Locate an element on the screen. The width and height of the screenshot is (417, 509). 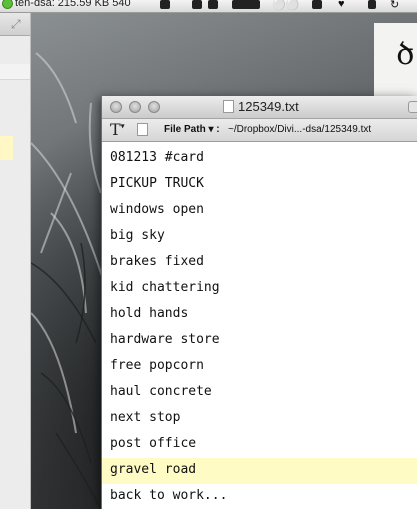
text-line: free popcorn is located at coordinates (259, 367).